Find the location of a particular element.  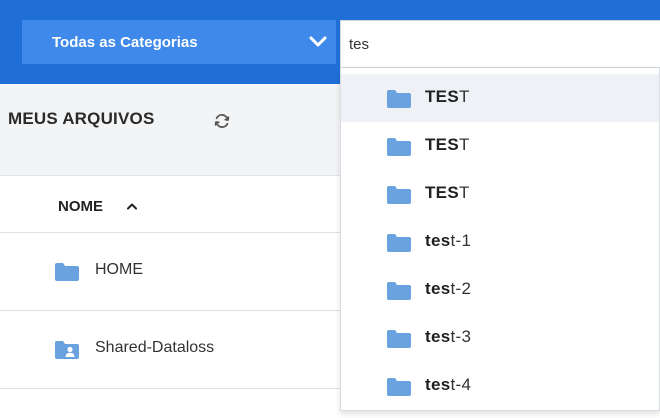

column-header: NOME is located at coordinates (170, 204).